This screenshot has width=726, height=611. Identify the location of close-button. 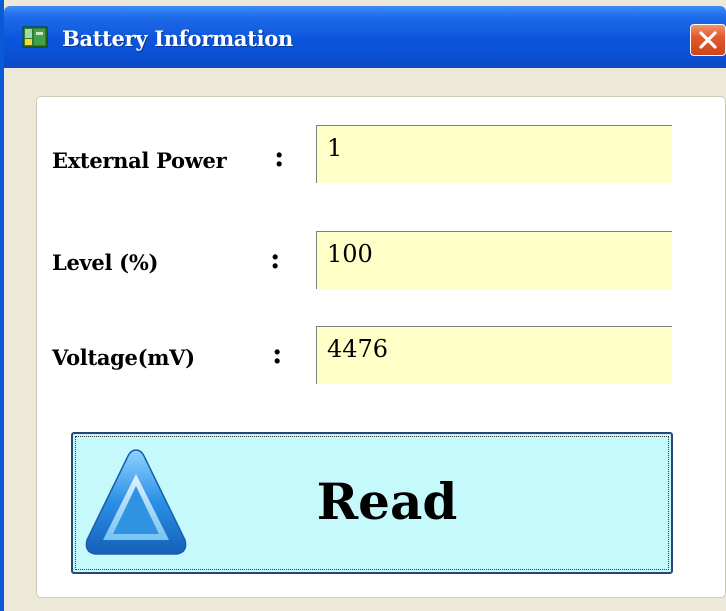
(708, 40).